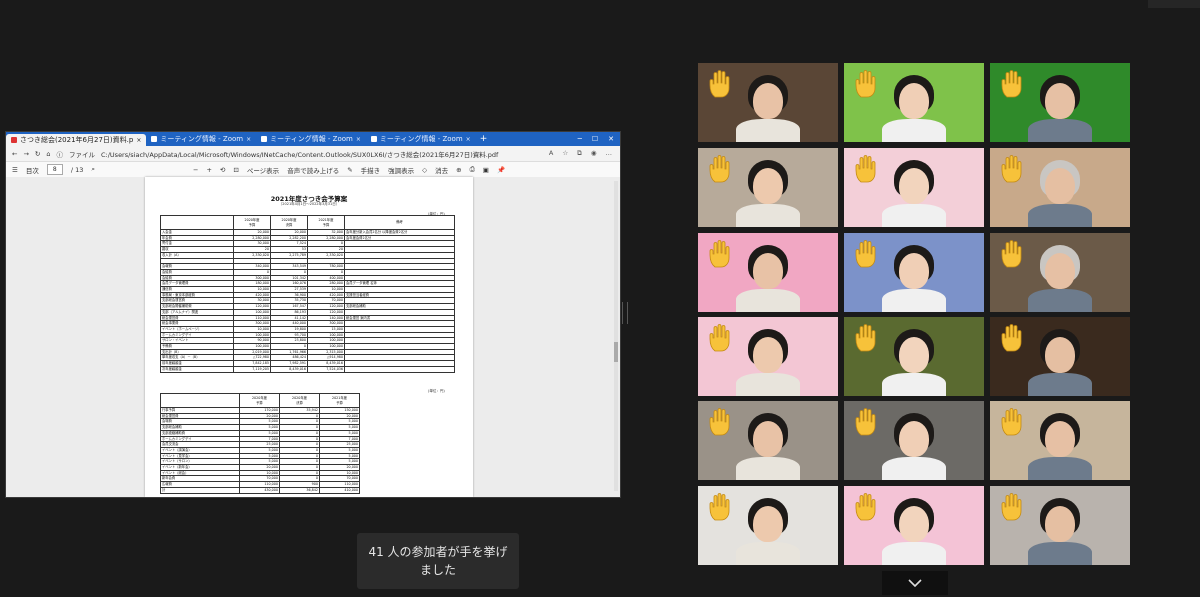 Image resolution: width=1200 pixels, height=597 pixels. I want to click on add-text-icon: ⊕, so click(458, 170).